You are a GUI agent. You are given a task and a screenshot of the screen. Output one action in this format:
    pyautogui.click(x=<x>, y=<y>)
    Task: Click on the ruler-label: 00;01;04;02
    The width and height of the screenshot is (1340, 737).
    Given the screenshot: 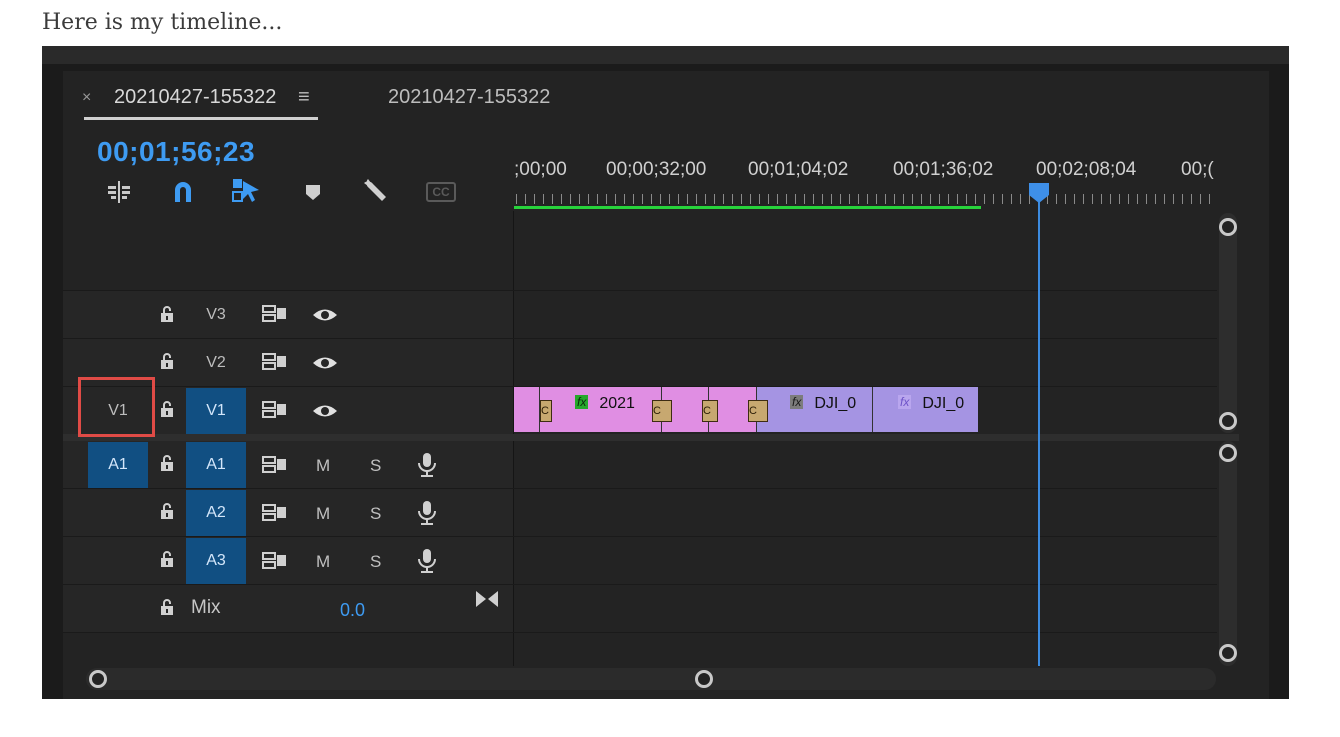 What is the action you would take?
    pyautogui.click(x=798, y=169)
    